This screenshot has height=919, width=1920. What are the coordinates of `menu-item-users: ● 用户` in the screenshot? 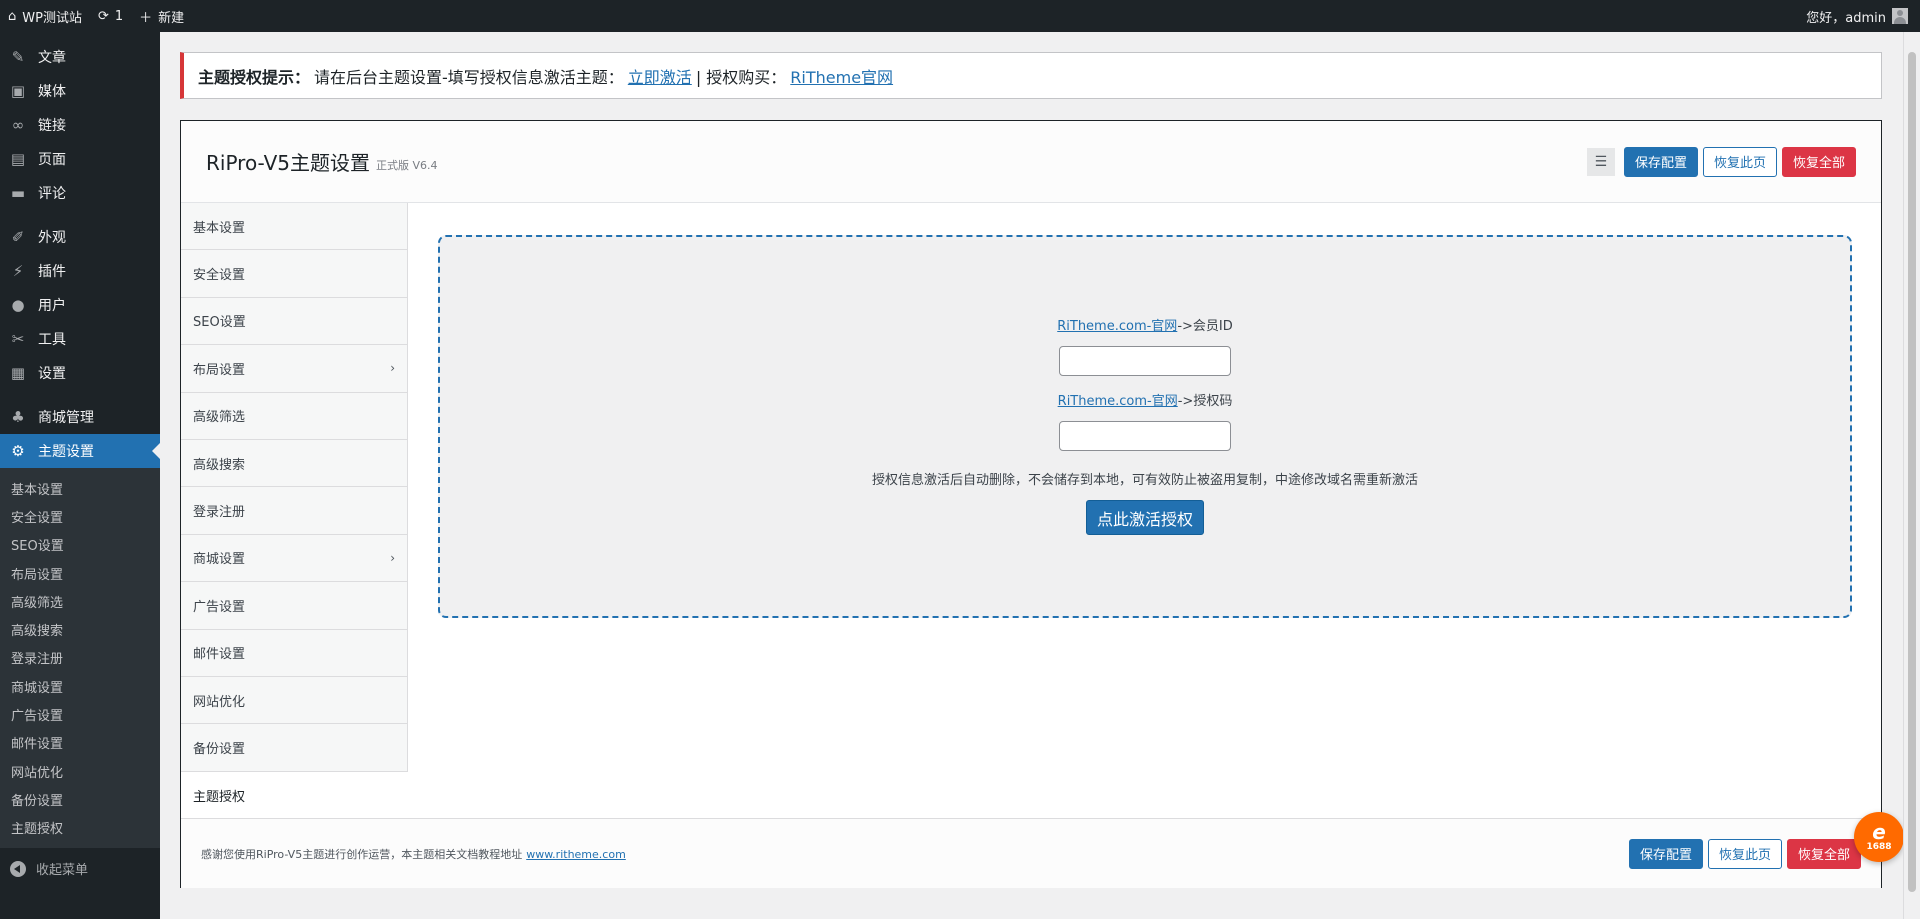 It's located at (80, 305).